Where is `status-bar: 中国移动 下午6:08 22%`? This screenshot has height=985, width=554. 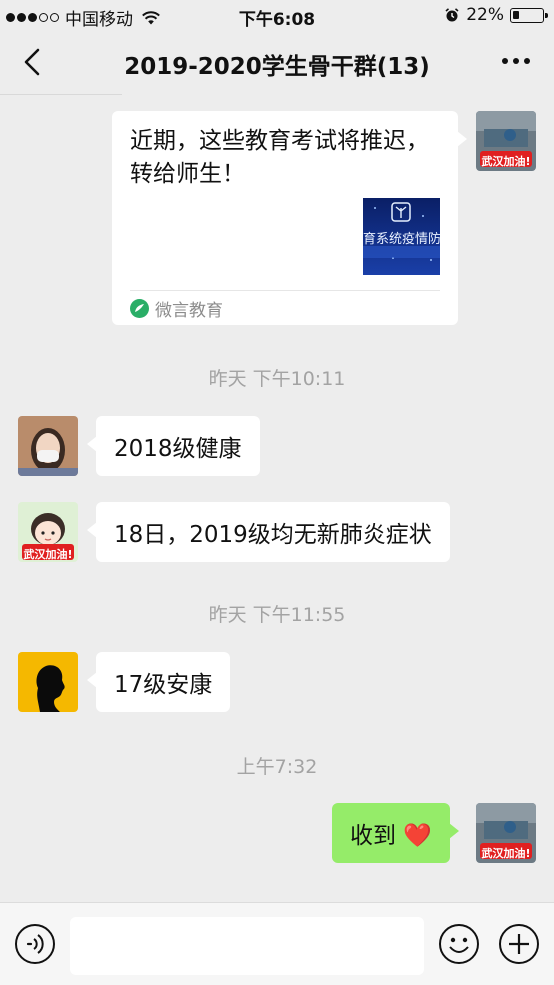 status-bar: 中国移动 下午6:08 22% is located at coordinates (277, 16).